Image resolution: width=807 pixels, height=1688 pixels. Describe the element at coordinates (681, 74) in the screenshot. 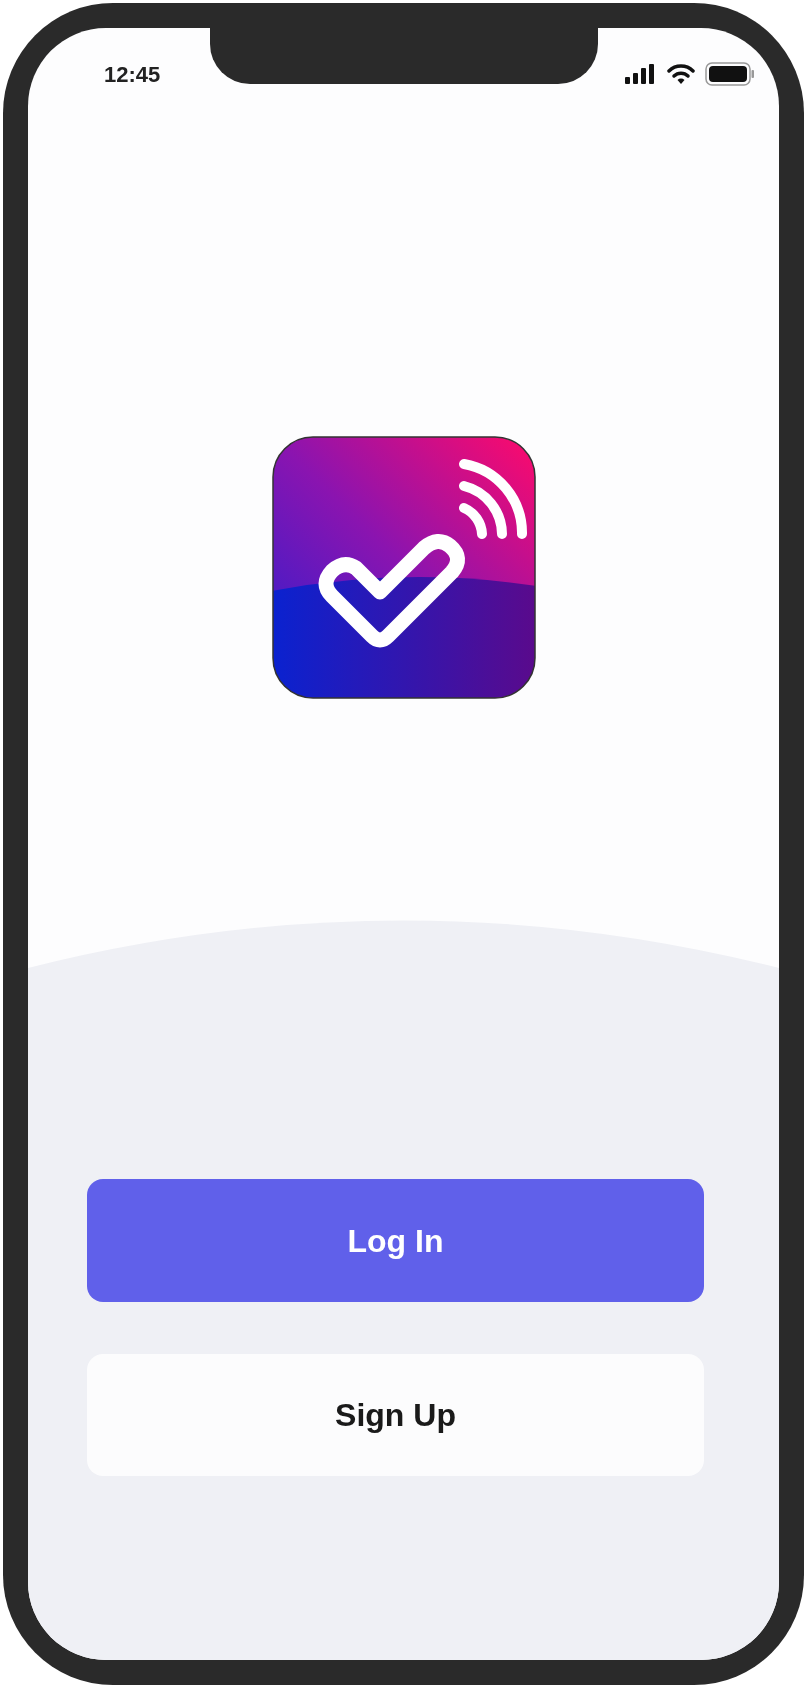

I see `wifi-icon` at that location.